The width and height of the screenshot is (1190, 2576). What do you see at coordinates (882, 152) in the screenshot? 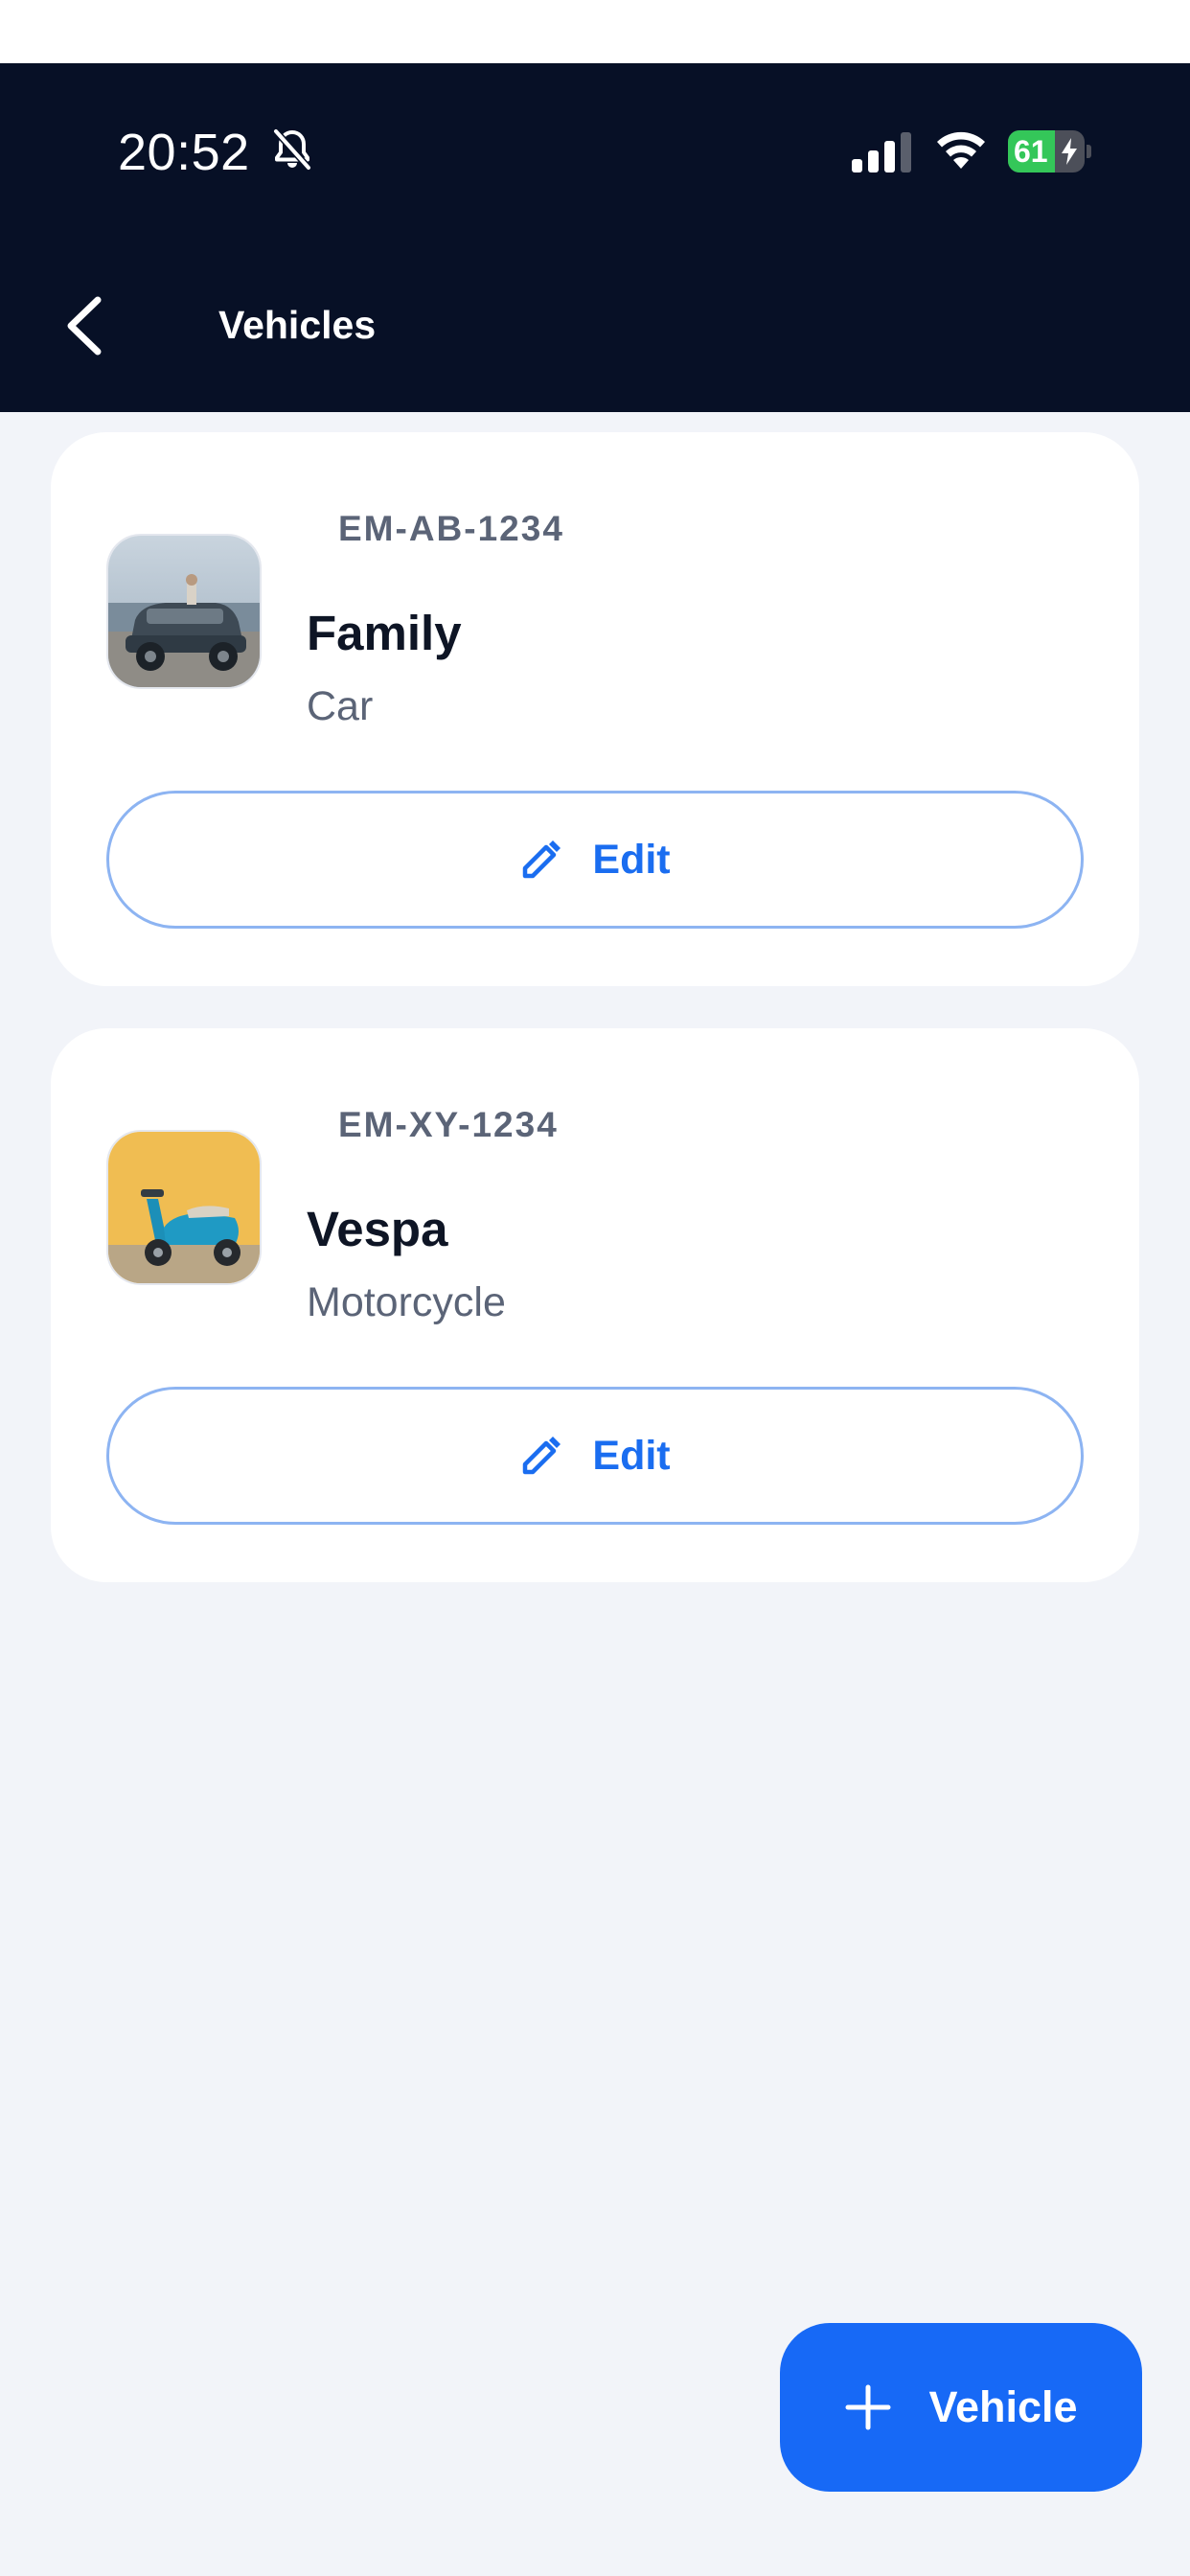
I see `cellular-signal-icon` at bounding box center [882, 152].